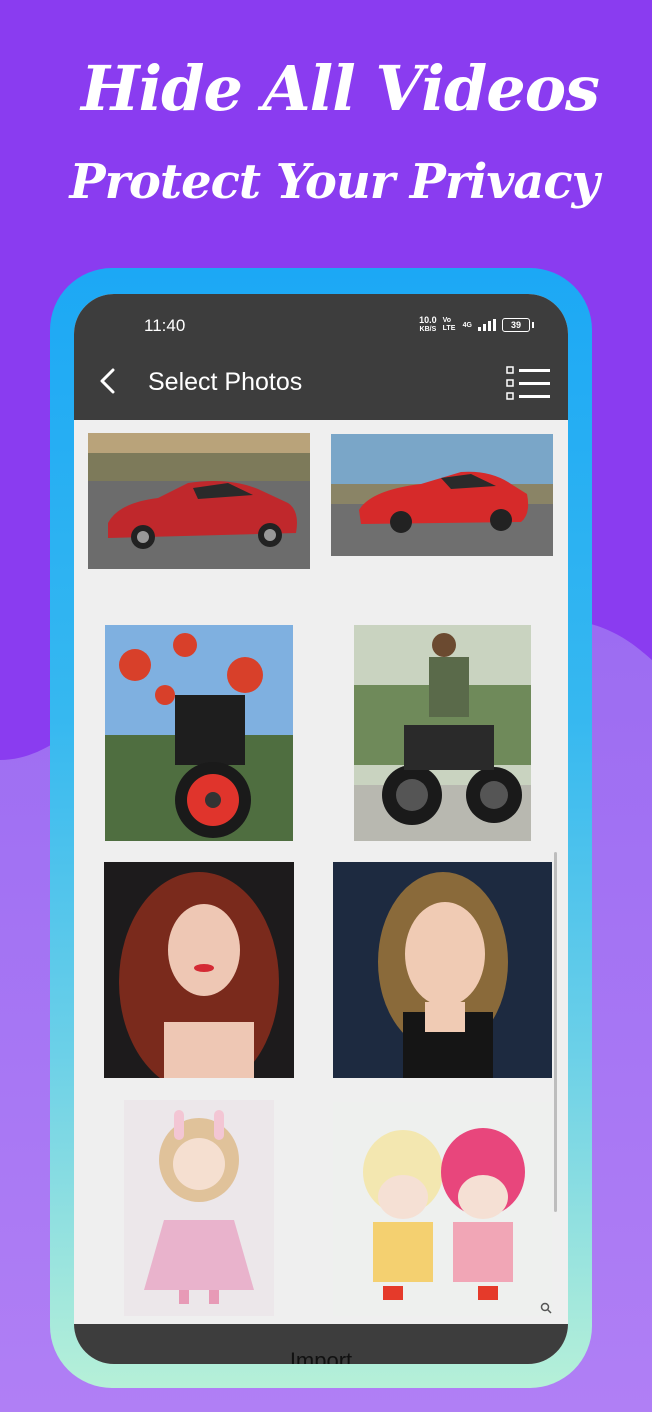 This screenshot has width=652, height=1412. I want to click on volte-indicator: Vo LTE, so click(449, 324).